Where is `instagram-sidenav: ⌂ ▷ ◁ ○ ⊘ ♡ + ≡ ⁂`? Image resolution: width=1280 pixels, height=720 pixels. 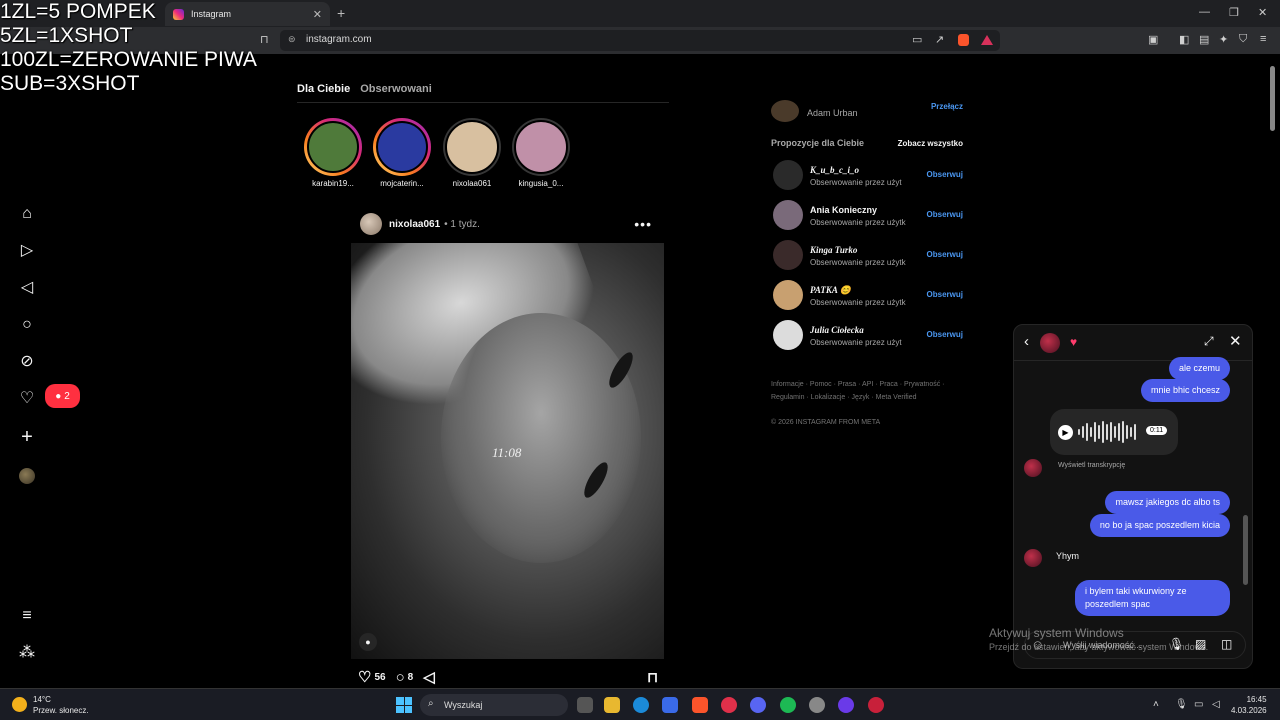
instagram-sidenav: ⌂ ▷ ◁ ○ ⊘ ♡ + ≡ ⁂ is located at coordinates (27, 370).